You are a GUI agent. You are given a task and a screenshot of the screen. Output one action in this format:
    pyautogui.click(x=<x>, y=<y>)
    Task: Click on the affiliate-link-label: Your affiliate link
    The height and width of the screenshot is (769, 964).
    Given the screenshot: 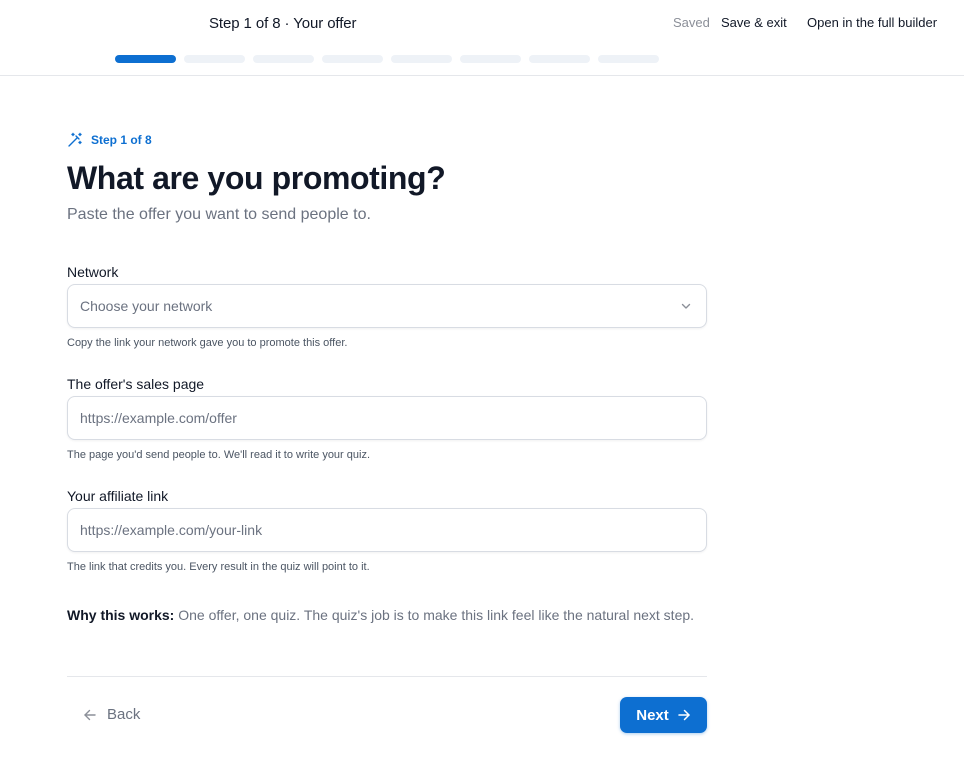 What is the action you would take?
    pyautogui.click(x=118, y=496)
    